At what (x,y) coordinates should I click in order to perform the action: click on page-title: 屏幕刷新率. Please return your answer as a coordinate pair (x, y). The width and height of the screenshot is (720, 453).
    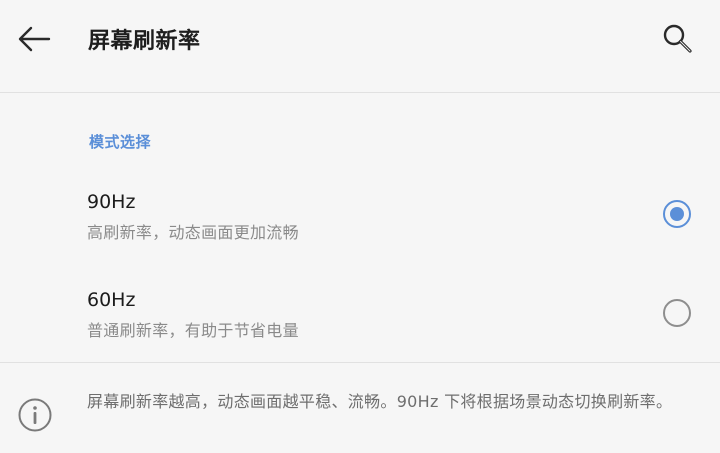
    Looking at the image, I should click on (144, 41).